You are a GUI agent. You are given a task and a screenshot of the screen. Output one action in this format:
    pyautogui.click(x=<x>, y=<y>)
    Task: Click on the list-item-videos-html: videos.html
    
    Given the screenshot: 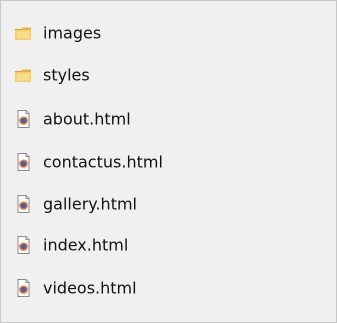 What is the action you would take?
    pyautogui.click(x=169, y=288)
    